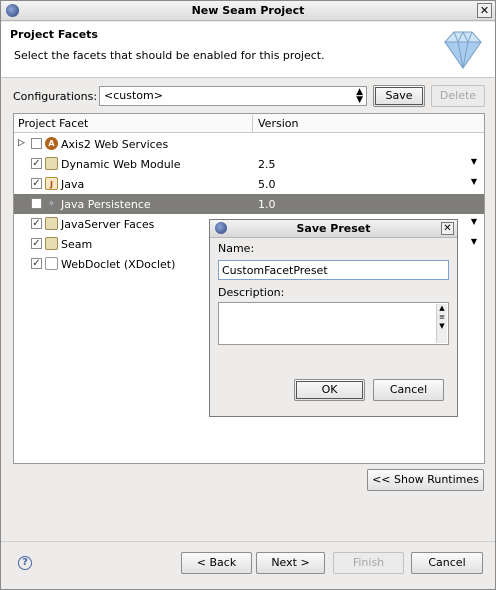 This screenshot has width=496, height=590. What do you see at coordinates (447, 228) in the screenshot?
I see `dialog-close-button: ✕` at bounding box center [447, 228].